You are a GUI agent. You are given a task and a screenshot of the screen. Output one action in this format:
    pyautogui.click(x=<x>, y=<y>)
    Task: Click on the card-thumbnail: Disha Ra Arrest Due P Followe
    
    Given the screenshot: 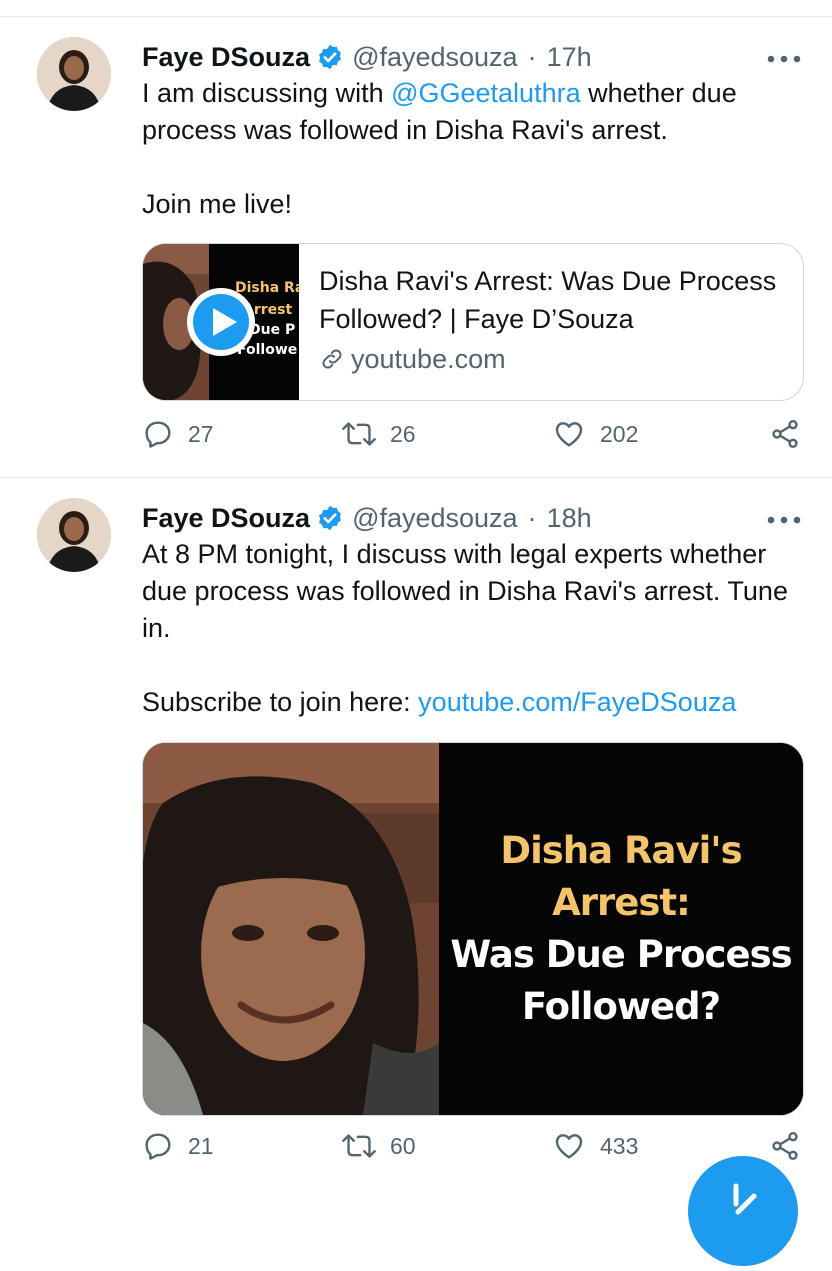 What is the action you would take?
    pyautogui.click(x=221, y=322)
    